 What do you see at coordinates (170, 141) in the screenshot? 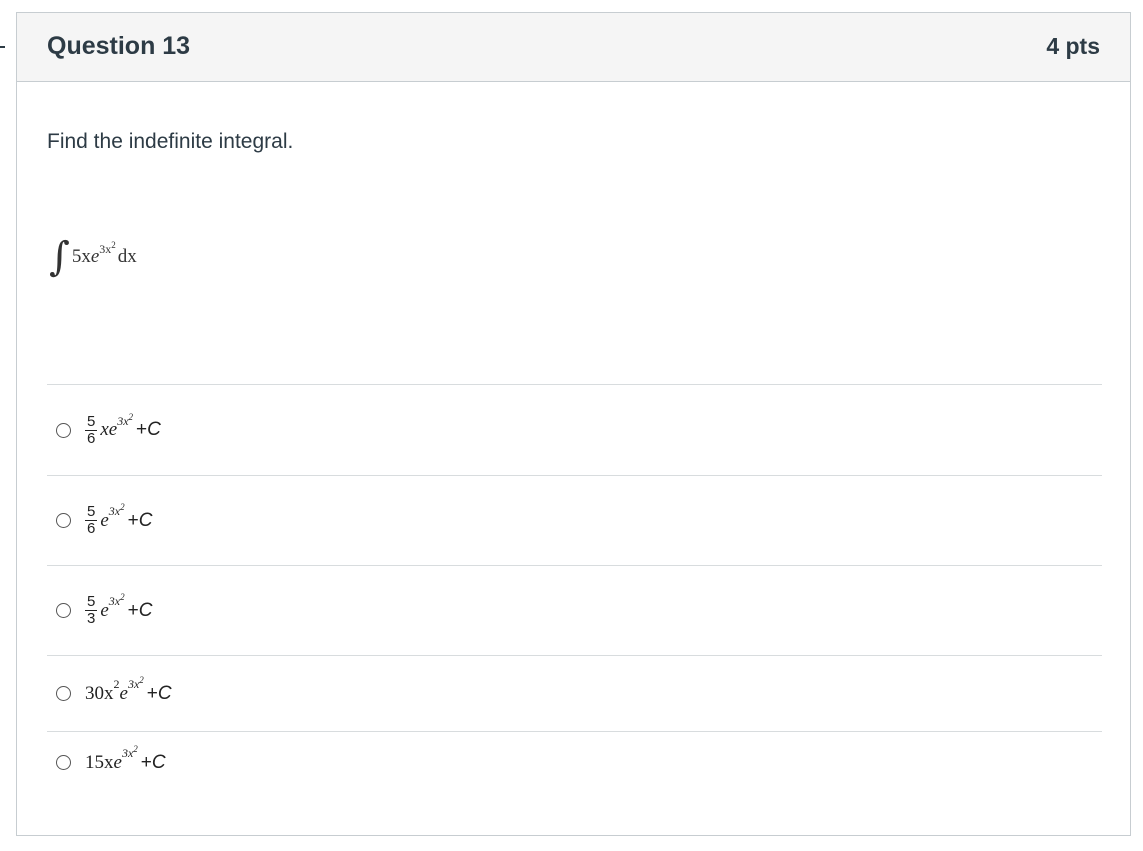
I see `question-prompt: Find the indefinite integral.` at bounding box center [170, 141].